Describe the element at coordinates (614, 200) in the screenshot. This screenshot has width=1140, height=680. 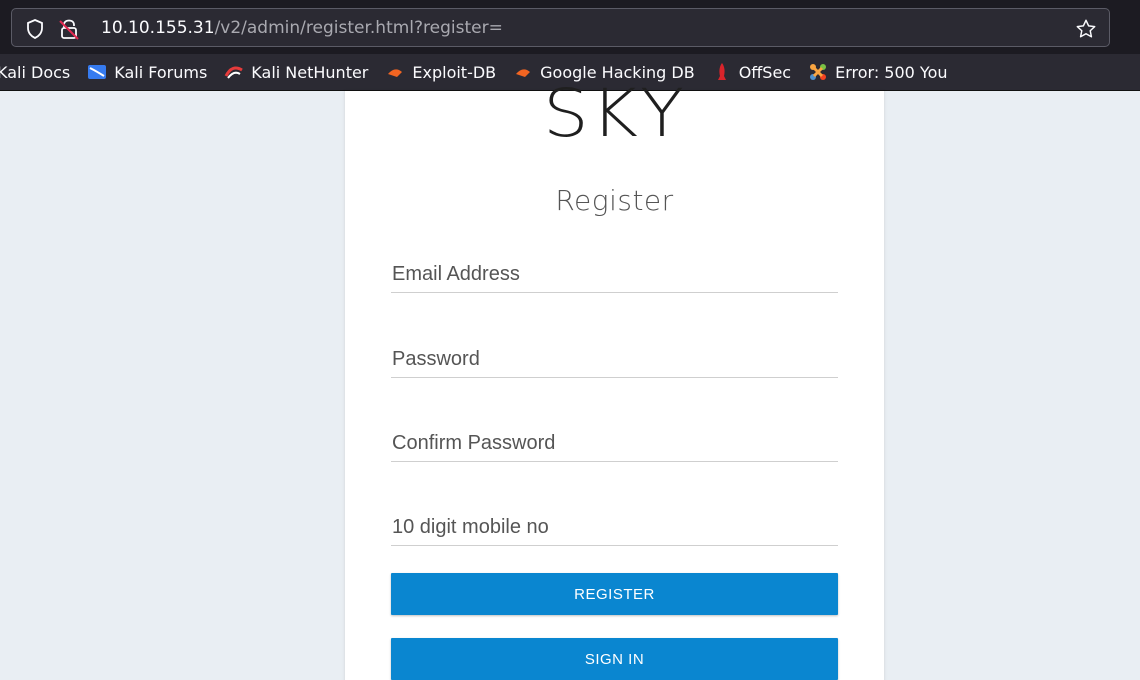
I see `page-title: Register` at that location.